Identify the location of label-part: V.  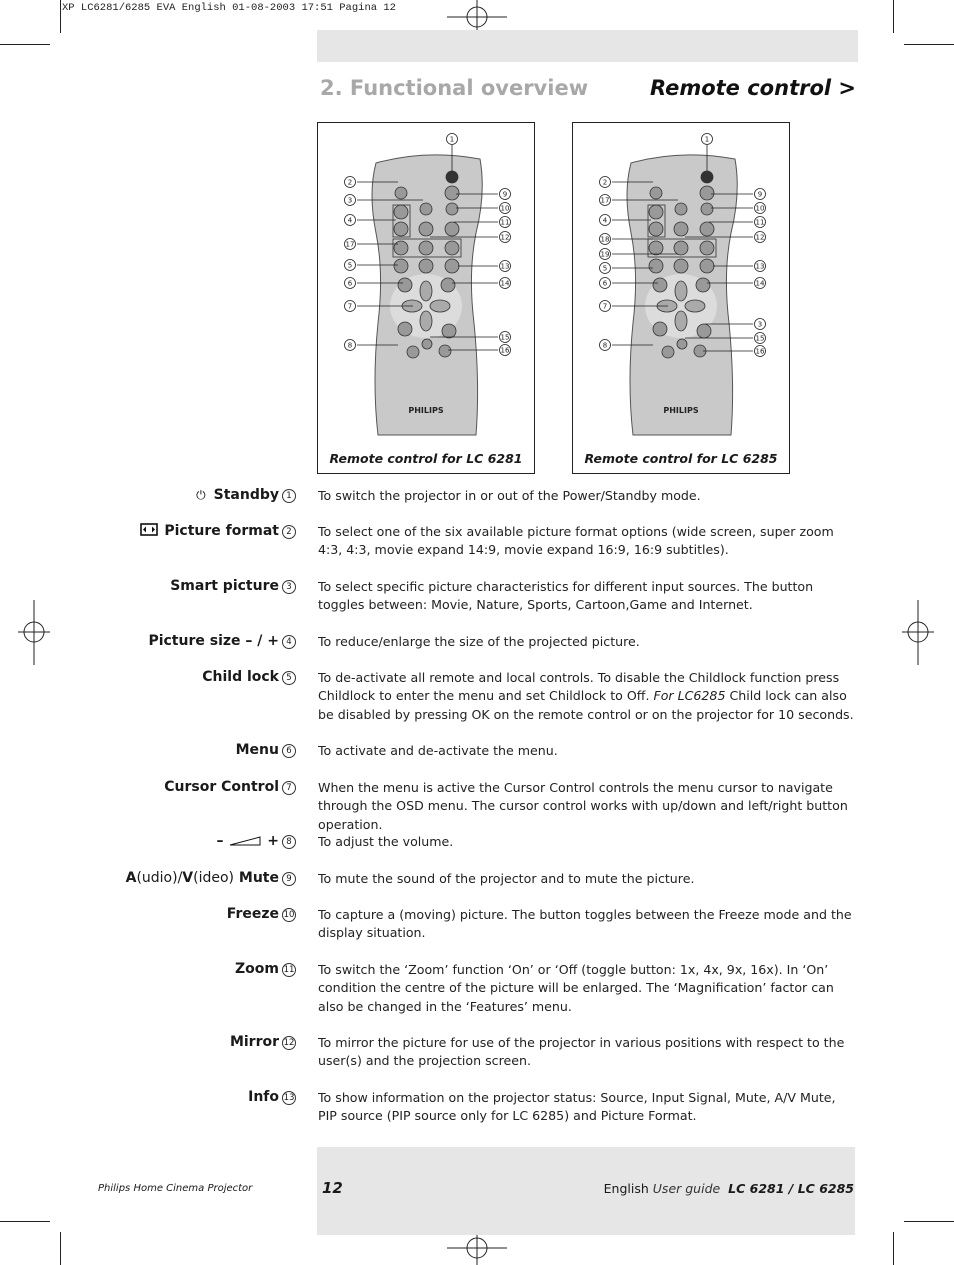
(188, 878).